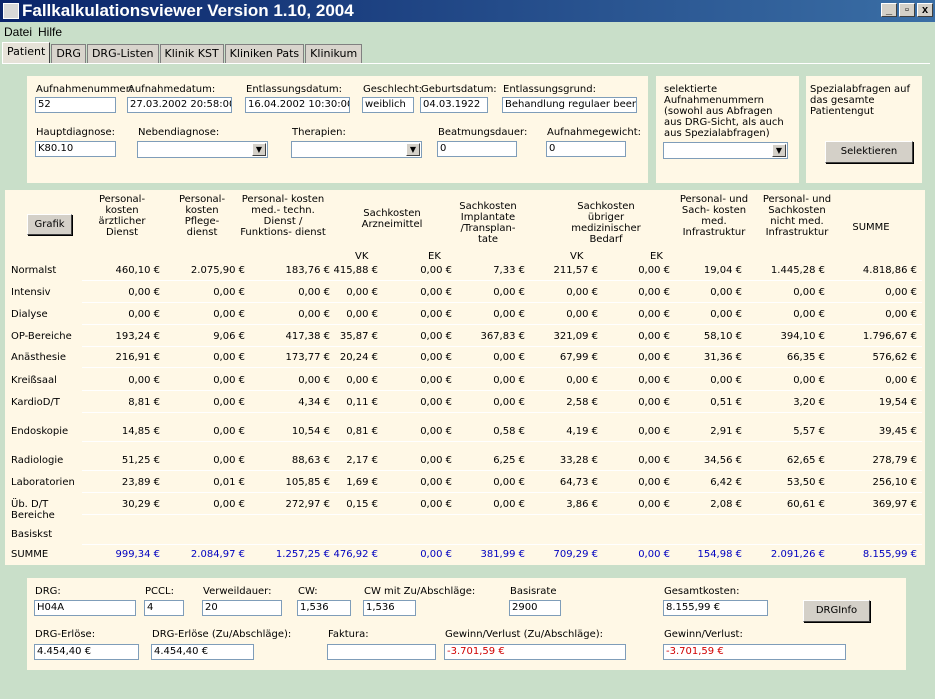 Image resolution: width=935 pixels, height=699 pixels. I want to click on grafik-button: Grafik, so click(49, 224).